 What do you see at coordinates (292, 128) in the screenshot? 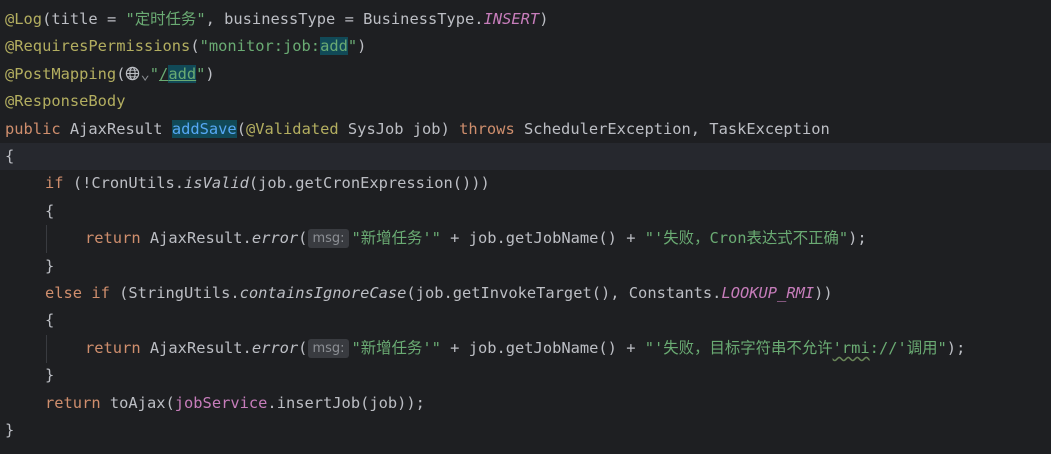
I see `annotation: @Validated` at bounding box center [292, 128].